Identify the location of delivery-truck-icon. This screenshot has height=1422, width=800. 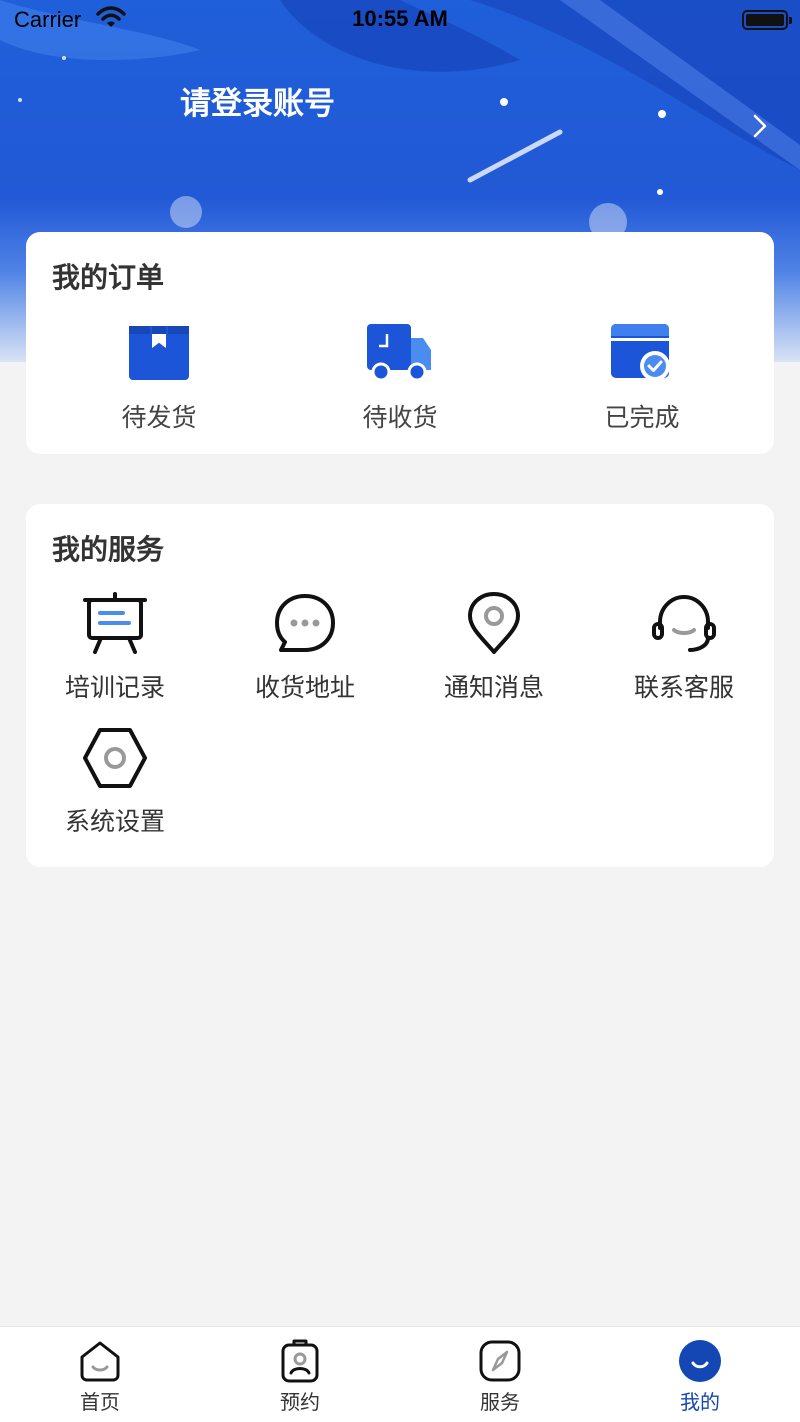
(399, 353).